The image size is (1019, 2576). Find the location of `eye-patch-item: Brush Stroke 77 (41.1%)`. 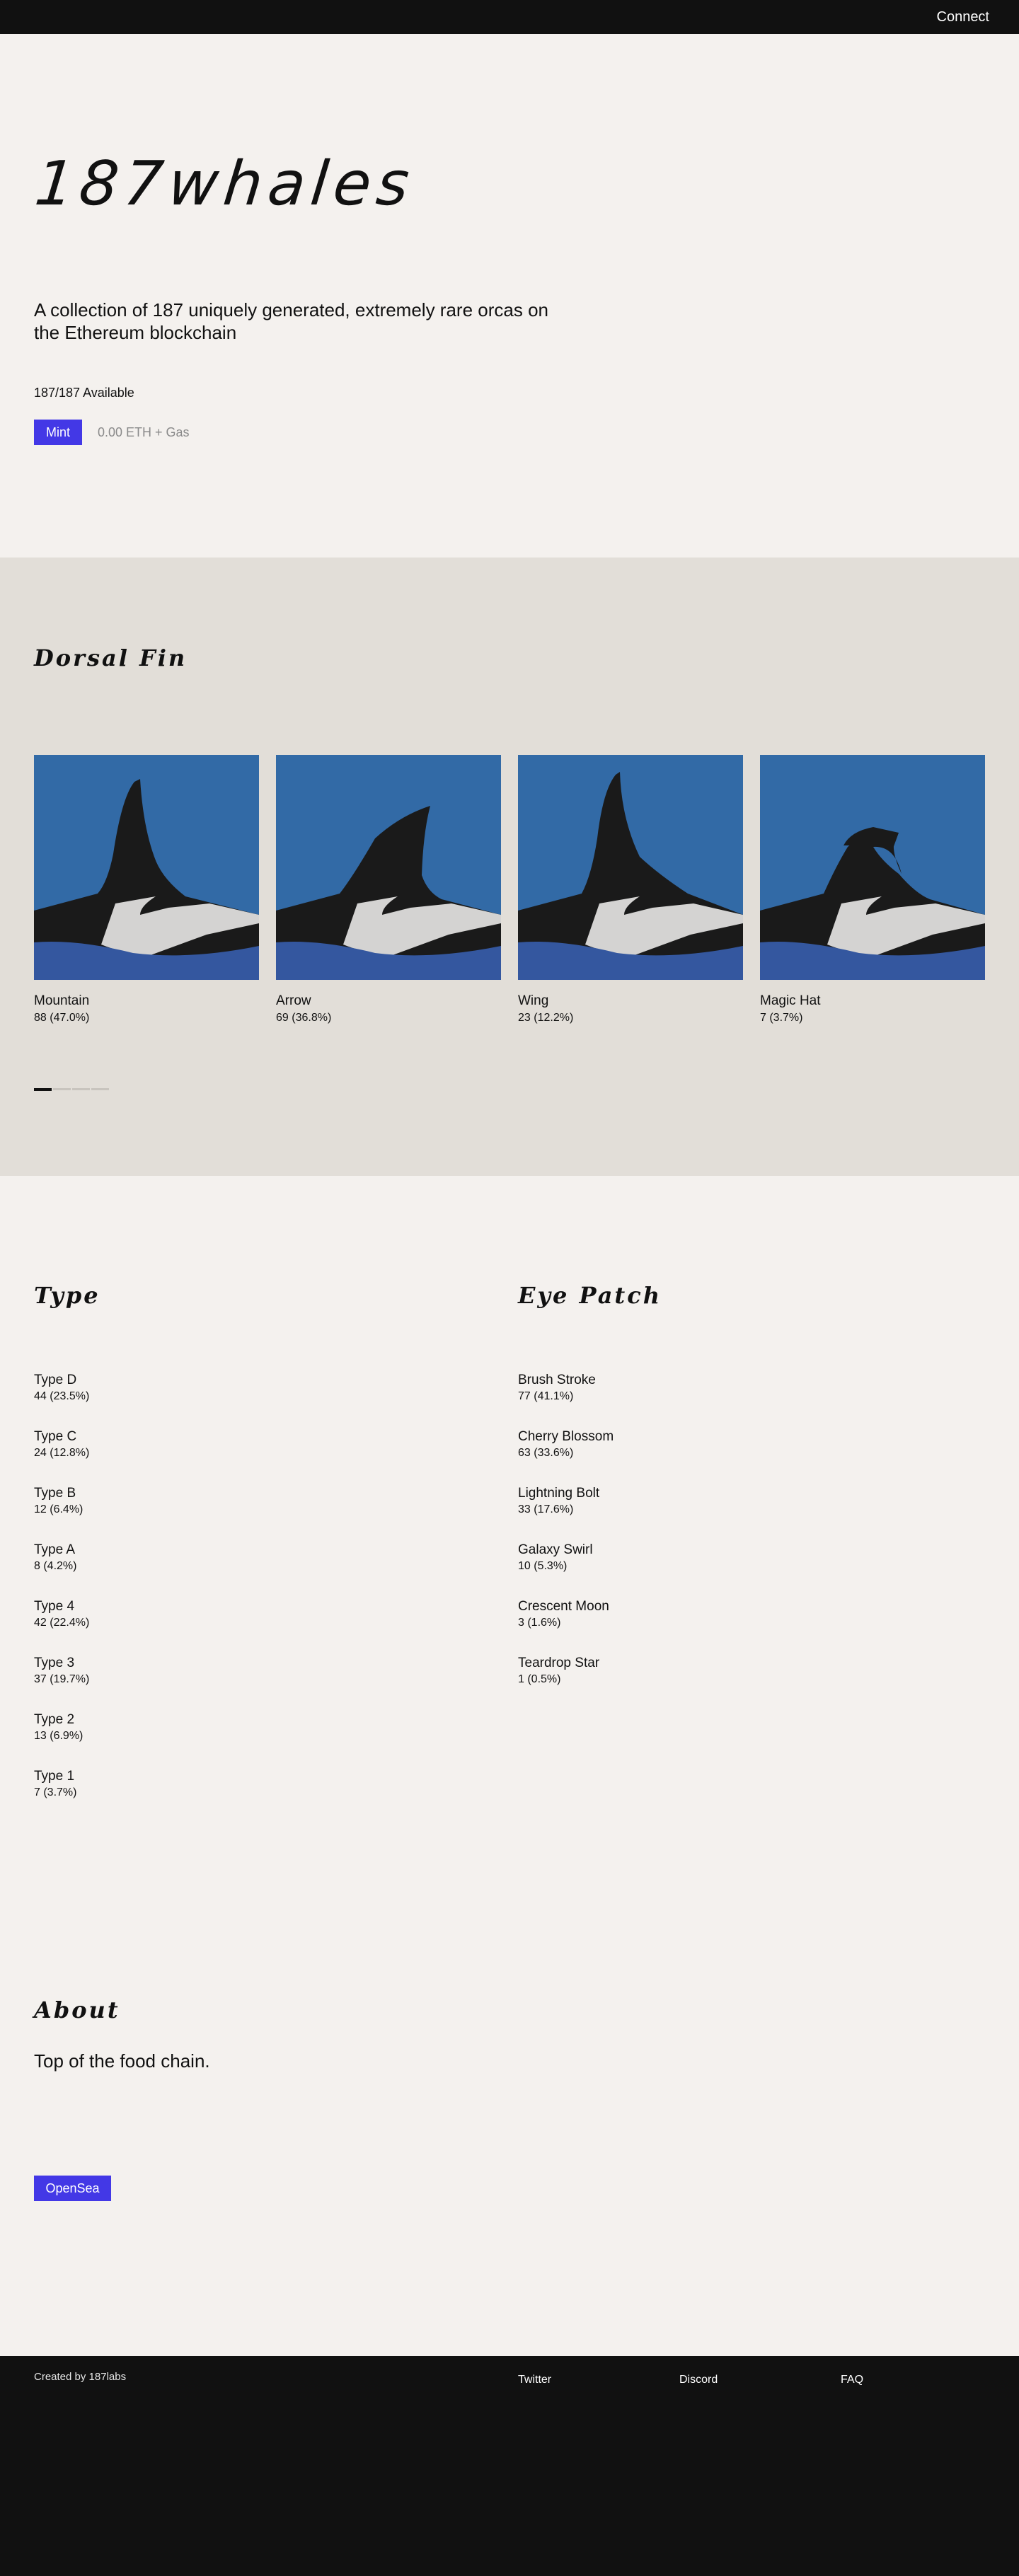

eye-patch-item: Brush Stroke 77 (41.1%) is located at coordinates (566, 1401).